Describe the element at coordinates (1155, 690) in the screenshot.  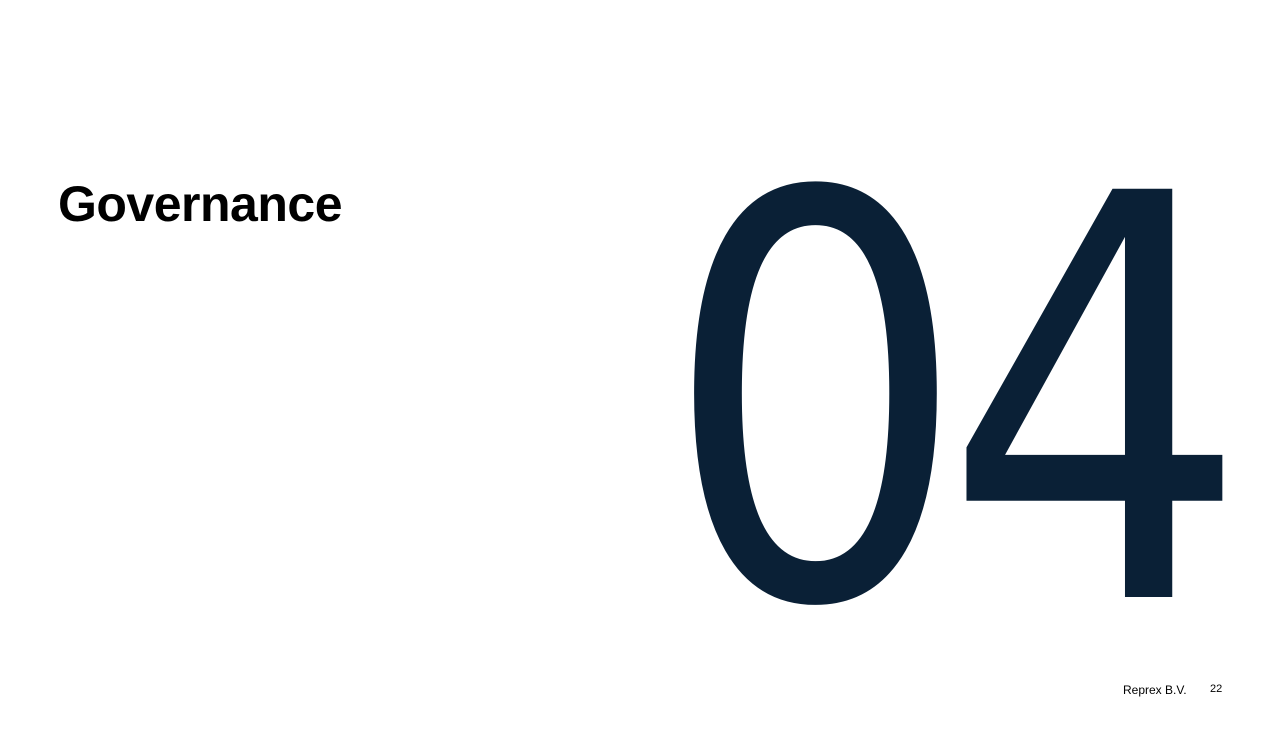
I see `footer-company-name: Reprex B.V.` at that location.